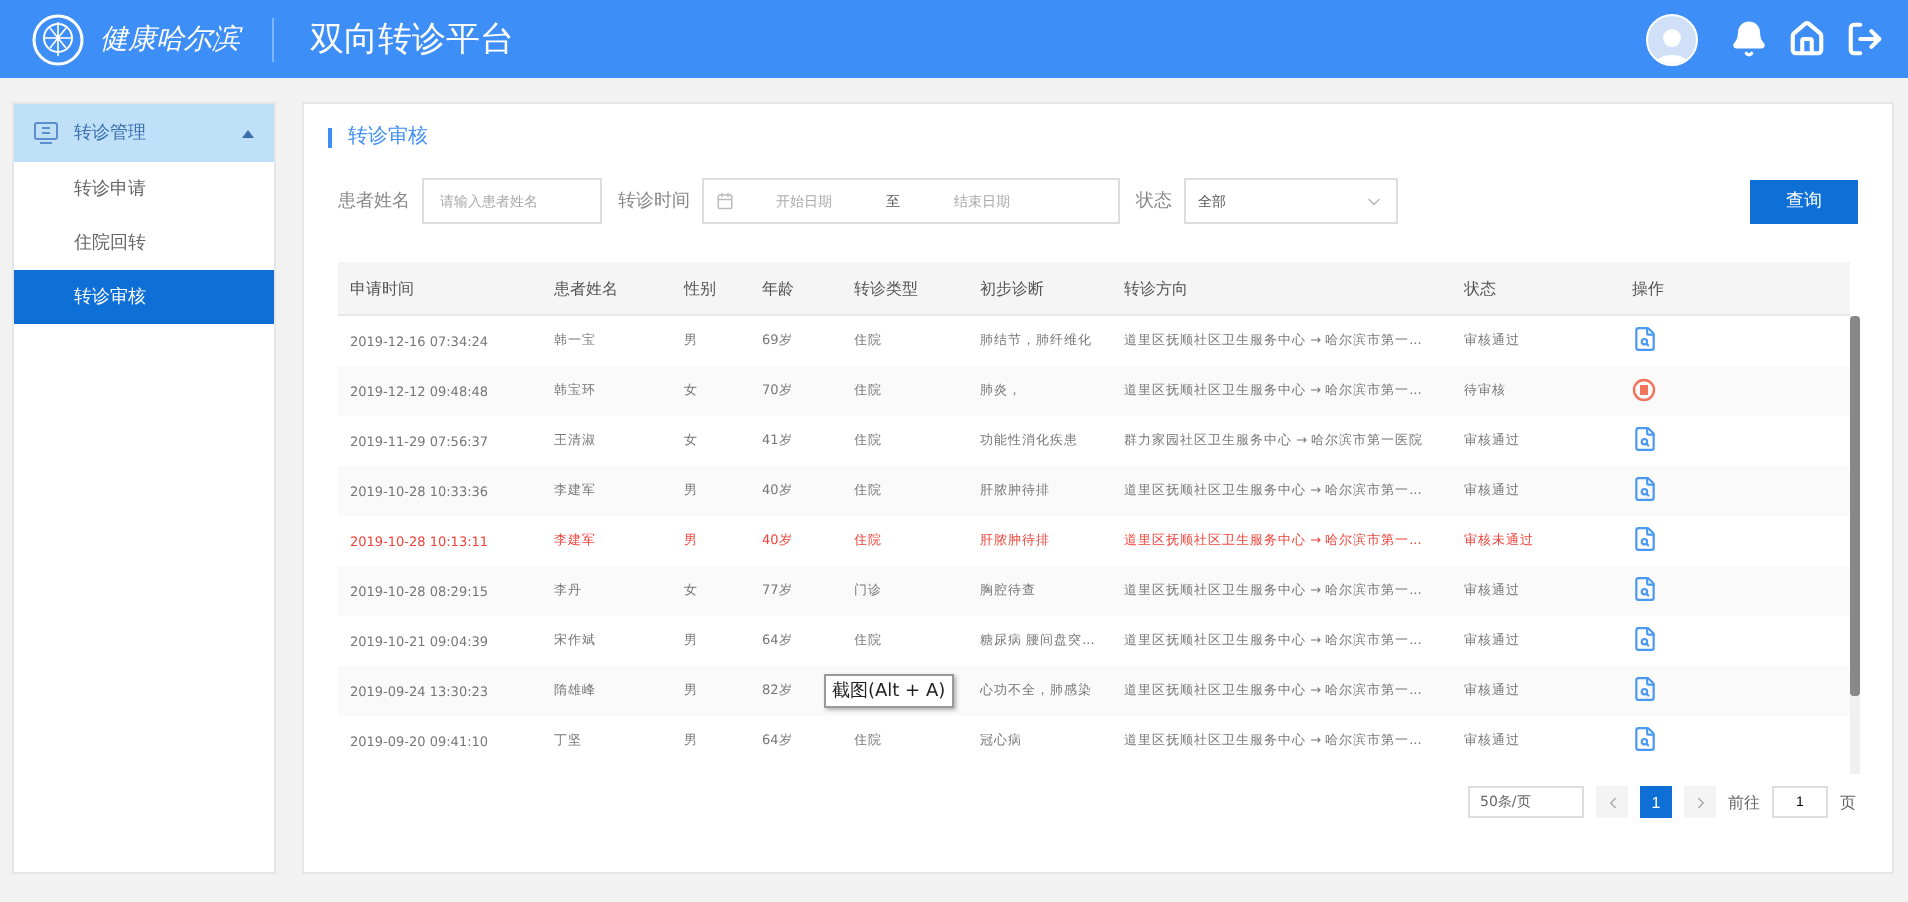 The height and width of the screenshot is (902, 1908). I want to click on column-header: 年龄, so click(779, 288).